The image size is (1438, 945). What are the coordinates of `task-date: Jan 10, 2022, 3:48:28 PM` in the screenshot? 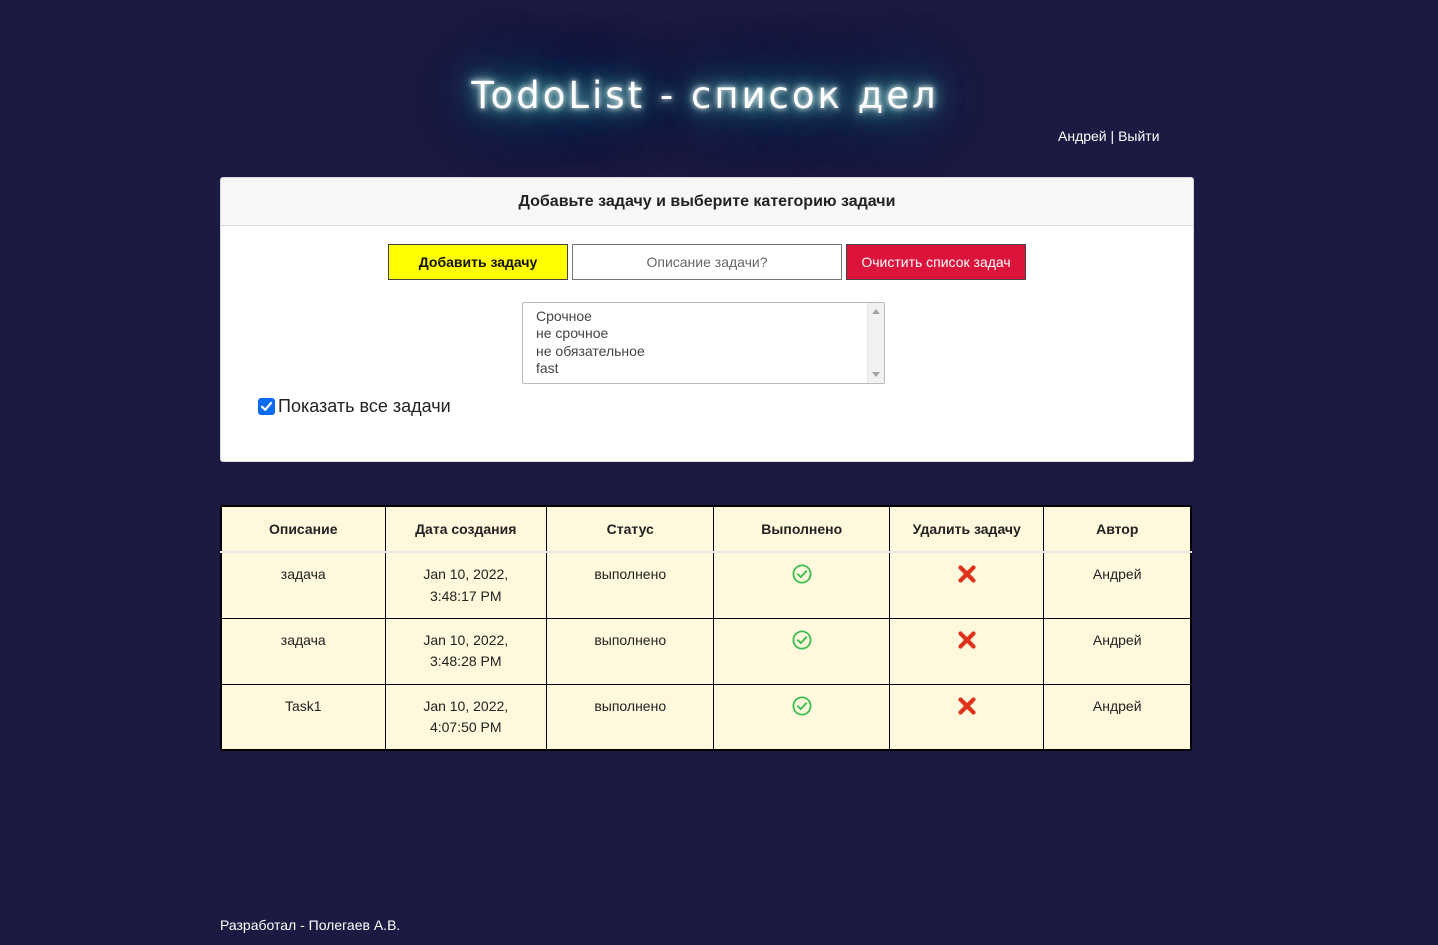 It's located at (465, 651).